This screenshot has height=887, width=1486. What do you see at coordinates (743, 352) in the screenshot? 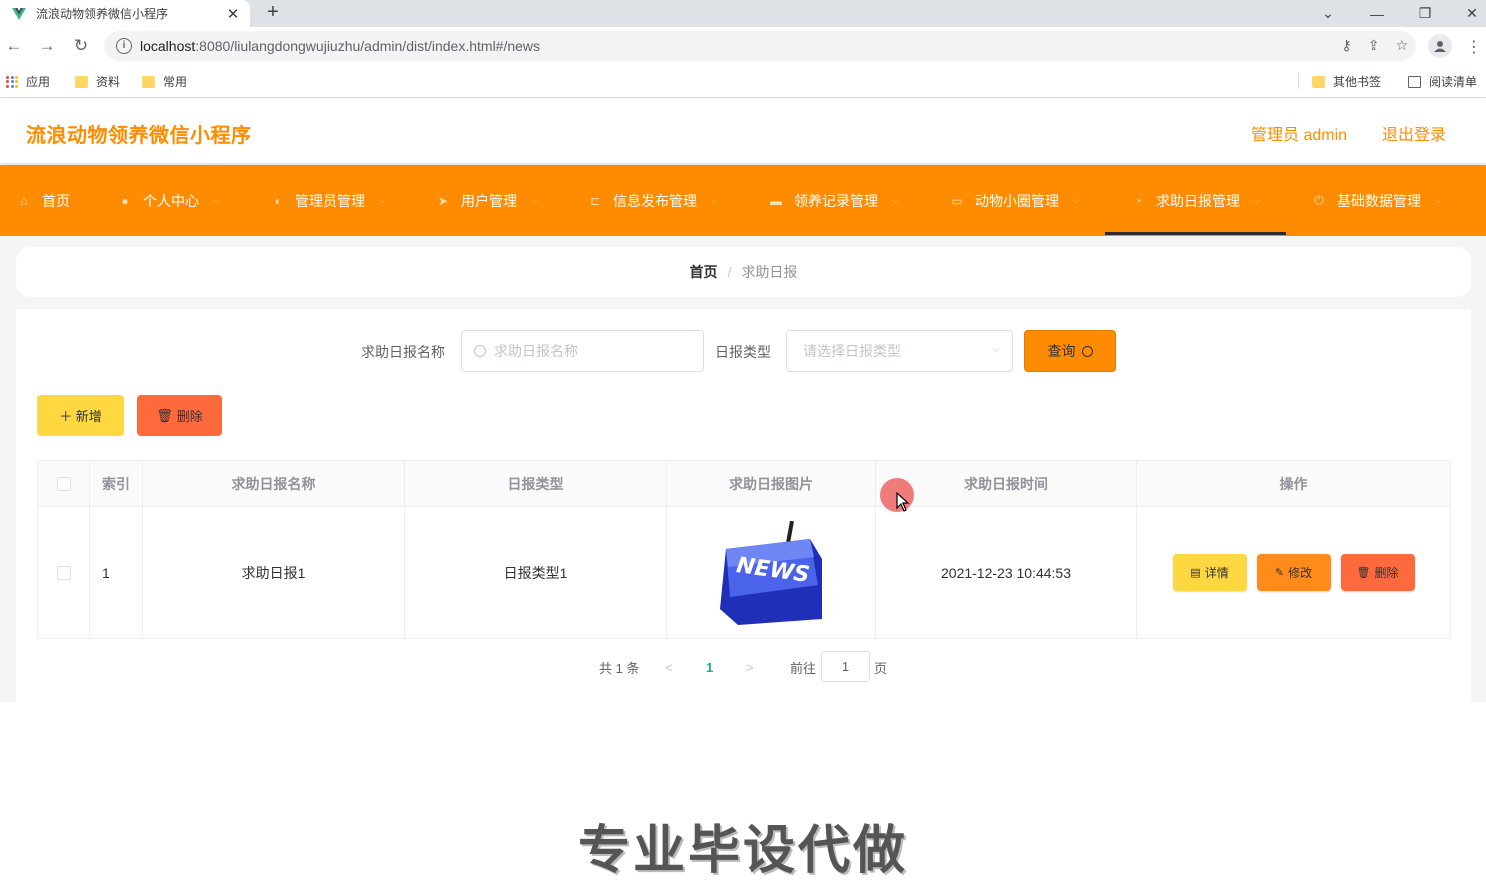
I see `search-type-label: 日报类型` at bounding box center [743, 352].